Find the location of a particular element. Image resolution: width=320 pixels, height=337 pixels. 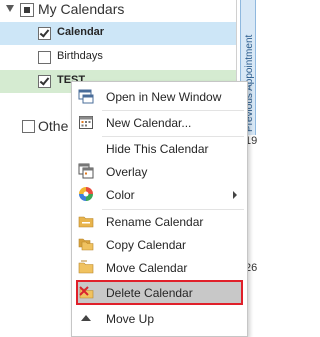

menu-item-hide-this-calendar: Hide This Calendar is located at coordinates (159, 148).